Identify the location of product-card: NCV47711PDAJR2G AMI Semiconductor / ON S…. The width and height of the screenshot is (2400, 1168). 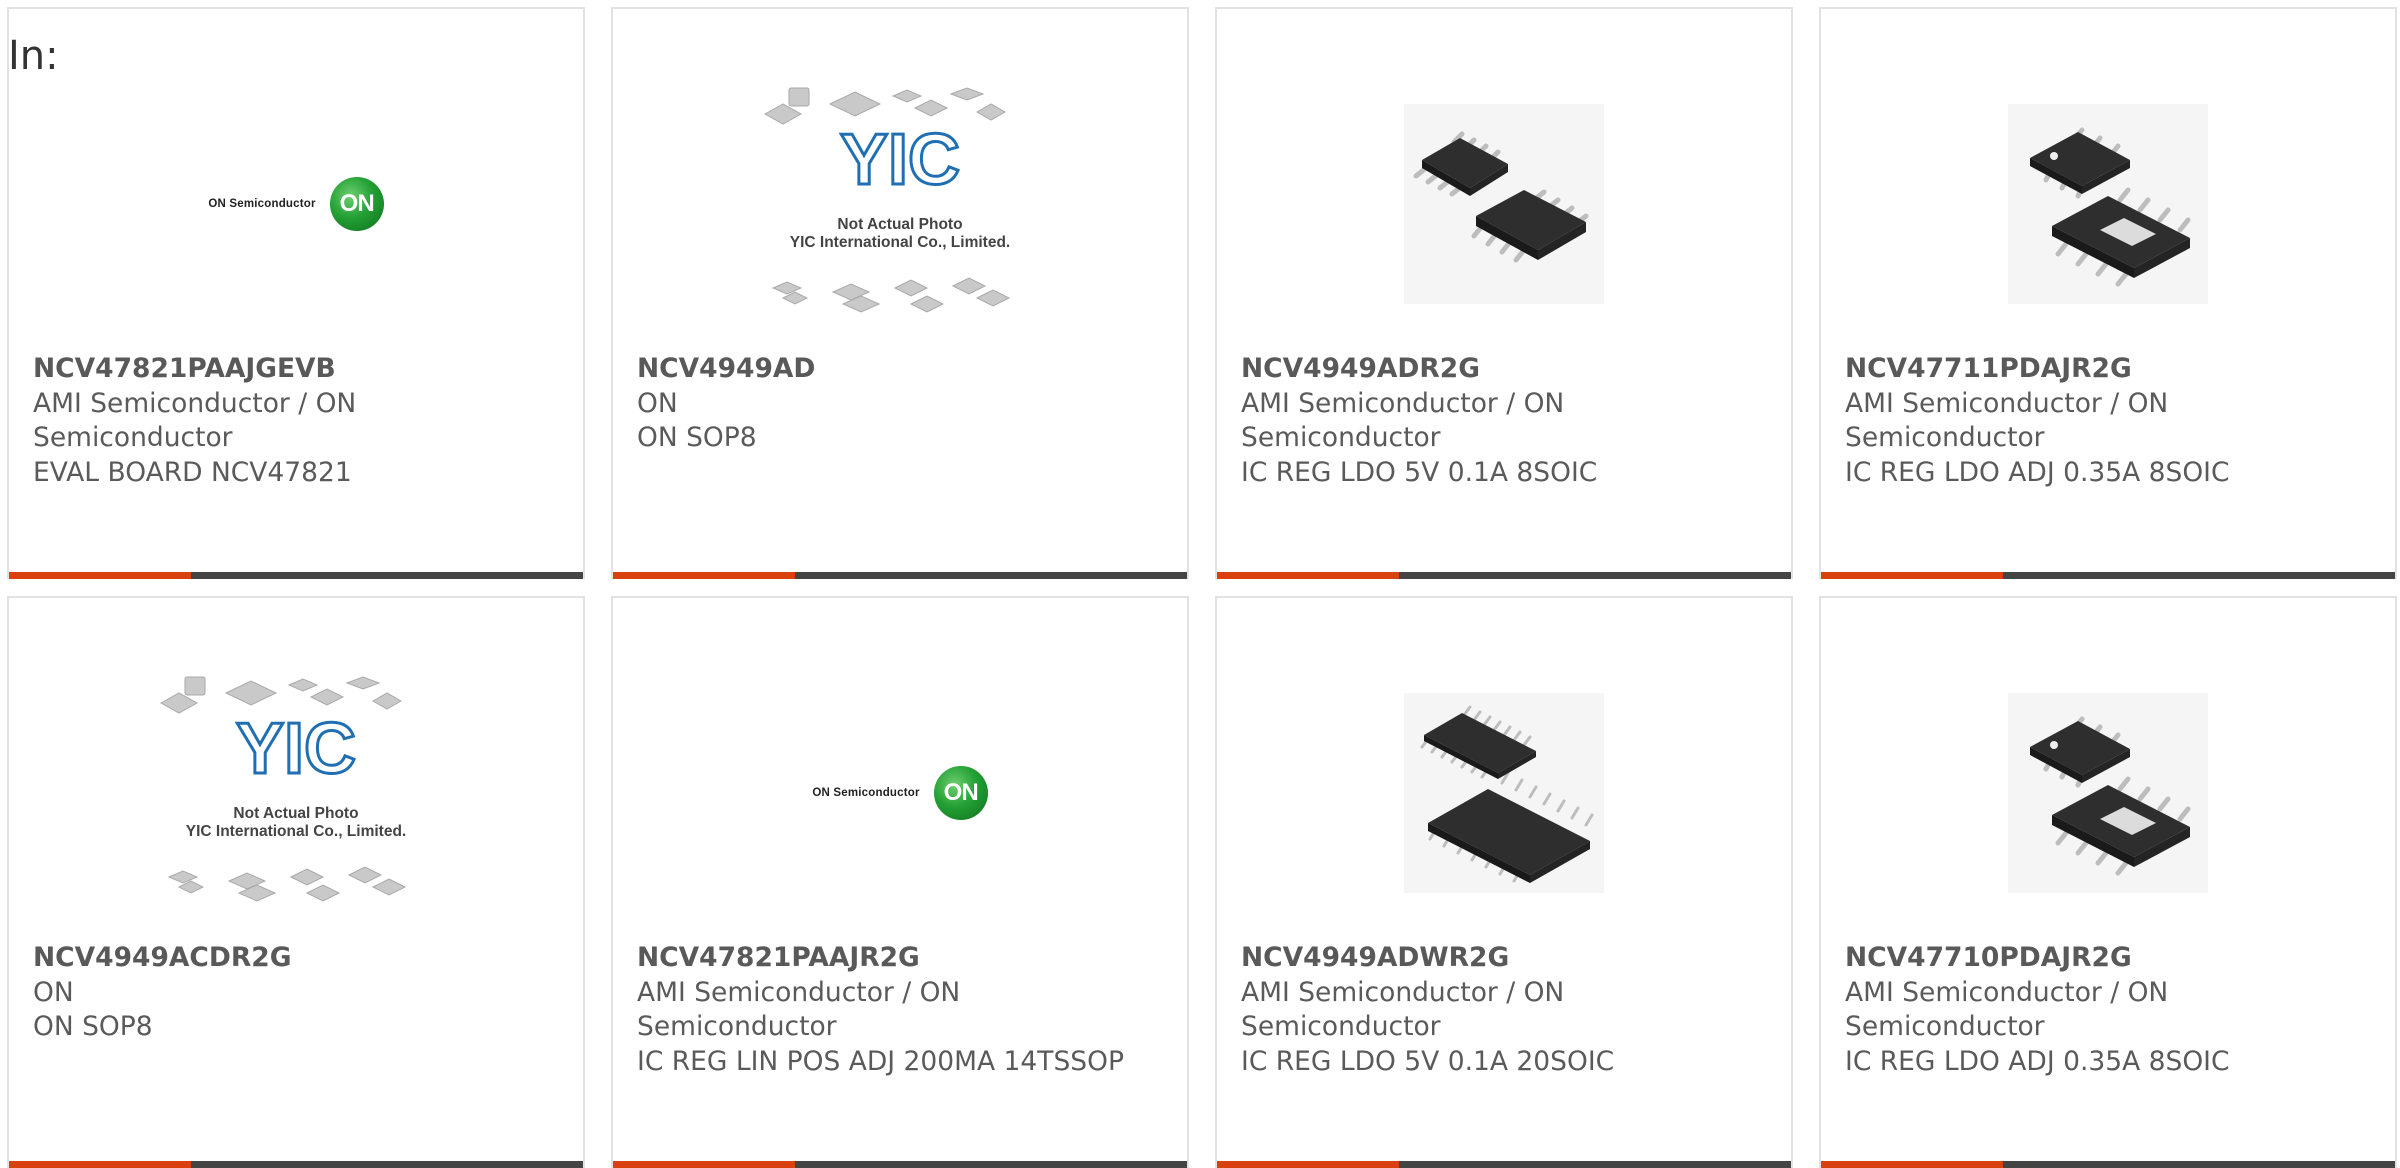
(2108, 293).